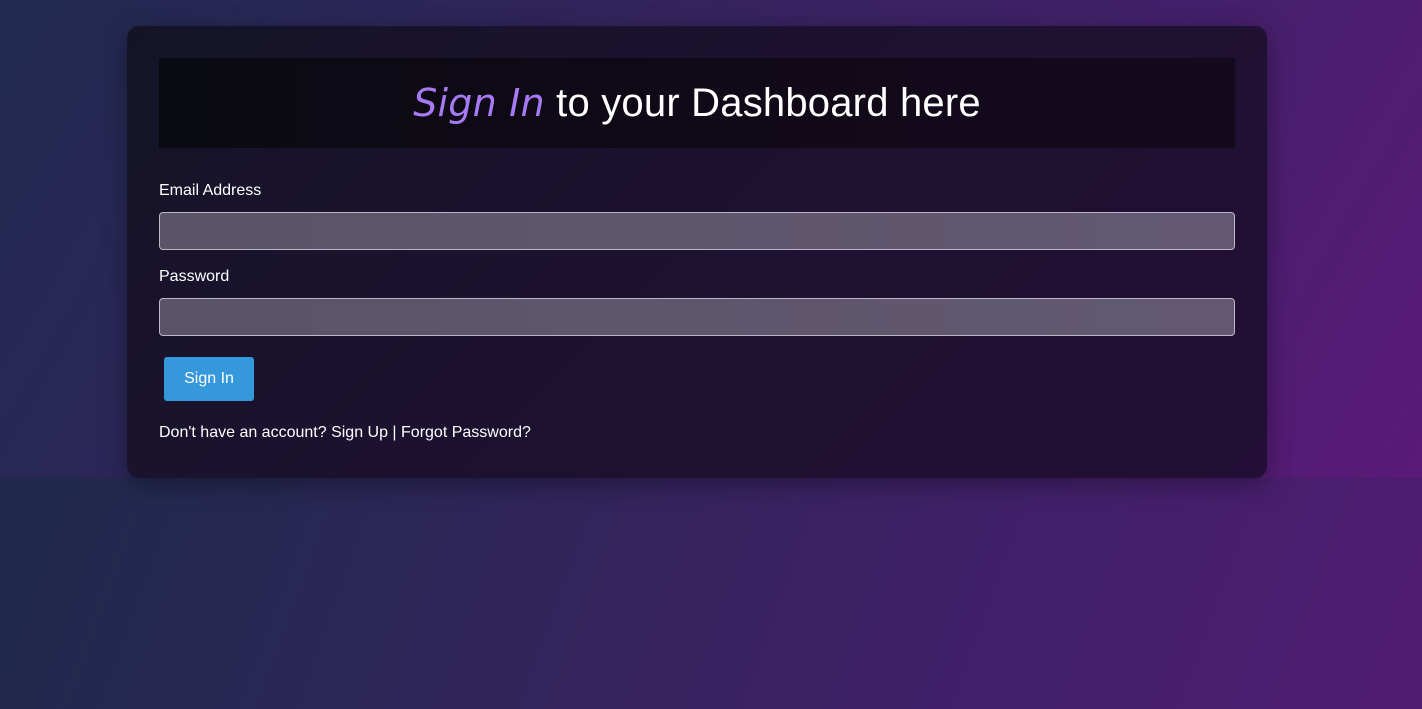 Image resolution: width=1422 pixels, height=709 pixels. What do you see at coordinates (697, 231) in the screenshot?
I see `email-field` at bounding box center [697, 231].